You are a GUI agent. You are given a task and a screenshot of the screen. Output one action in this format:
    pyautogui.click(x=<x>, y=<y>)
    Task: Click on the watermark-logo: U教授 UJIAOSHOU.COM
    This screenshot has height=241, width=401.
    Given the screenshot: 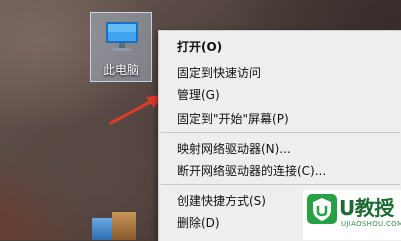 What is the action you would take?
    pyautogui.click(x=352, y=215)
    